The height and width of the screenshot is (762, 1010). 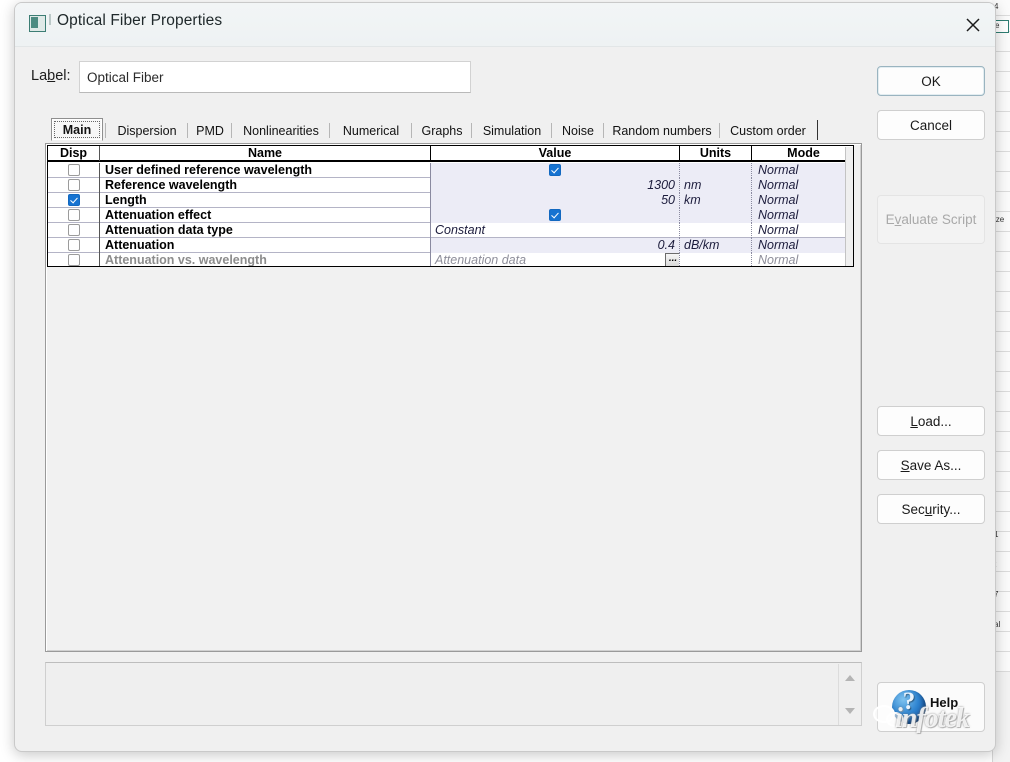 What do you see at coordinates (939, 219) in the screenshot?
I see `evaluate-script-post: aluate Script` at bounding box center [939, 219].